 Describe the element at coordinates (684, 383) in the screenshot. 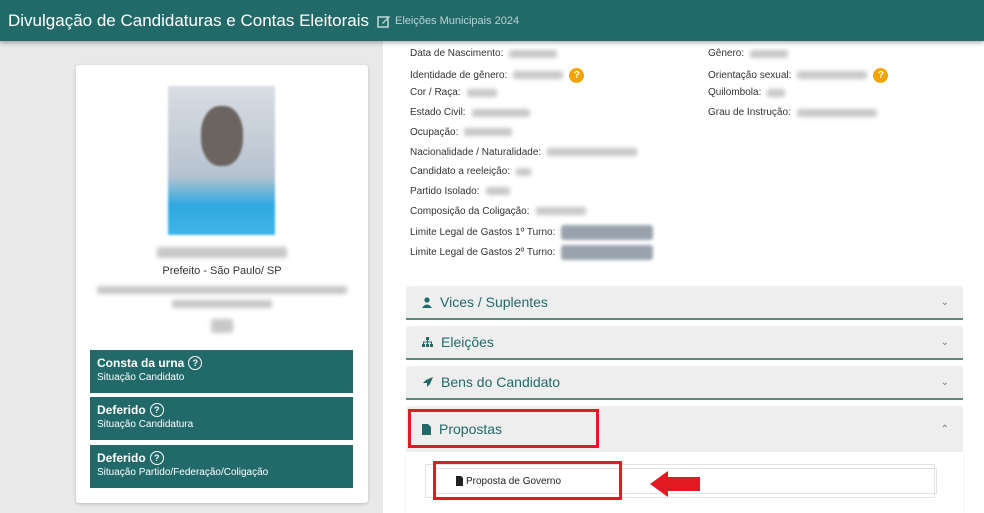

I see `accordion-bens: Bens do Candidato ⌄` at that location.